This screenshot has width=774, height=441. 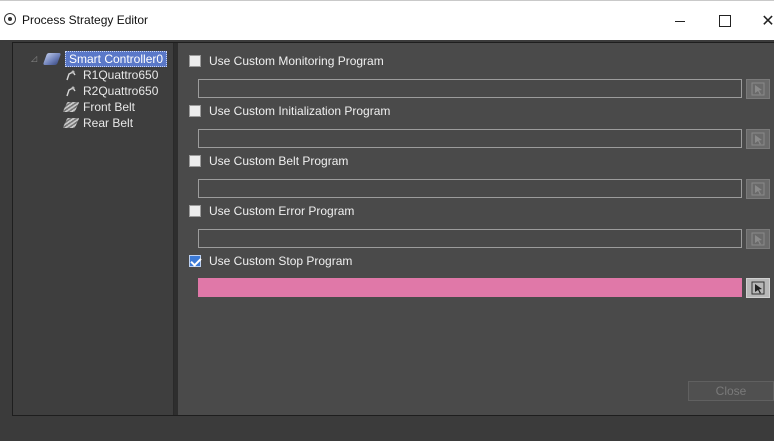 What do you see at coordinates (470, 287) in the screenshot?
I see `stop-program-field` at bounding box center [470, 287].